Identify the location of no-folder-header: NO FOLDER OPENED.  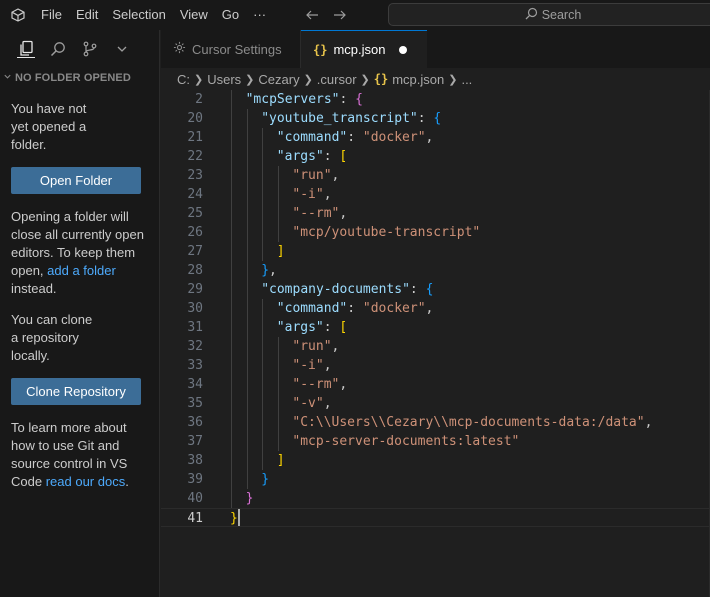
(79, 78).